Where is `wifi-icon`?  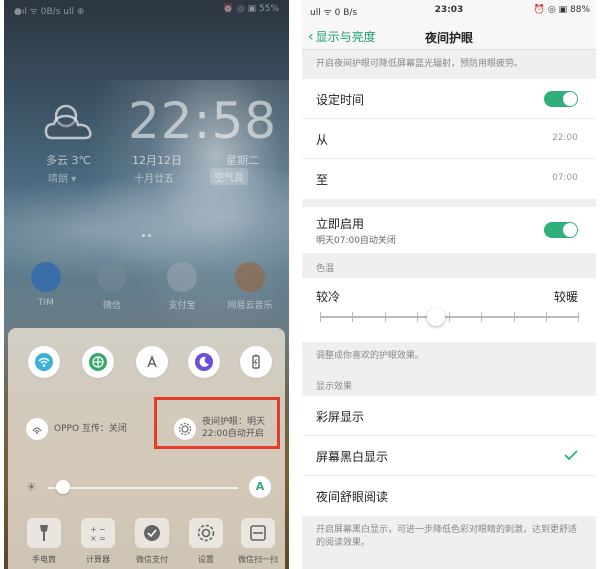 wifi-icon is located at coordinates (44, 362).